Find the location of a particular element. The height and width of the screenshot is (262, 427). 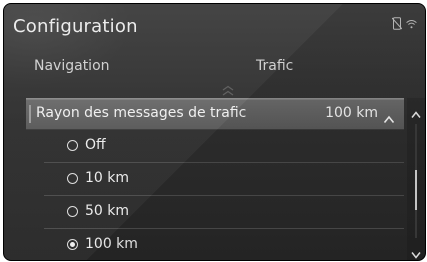

radius-option-label: 50 km is located at coordinates (107, 211).